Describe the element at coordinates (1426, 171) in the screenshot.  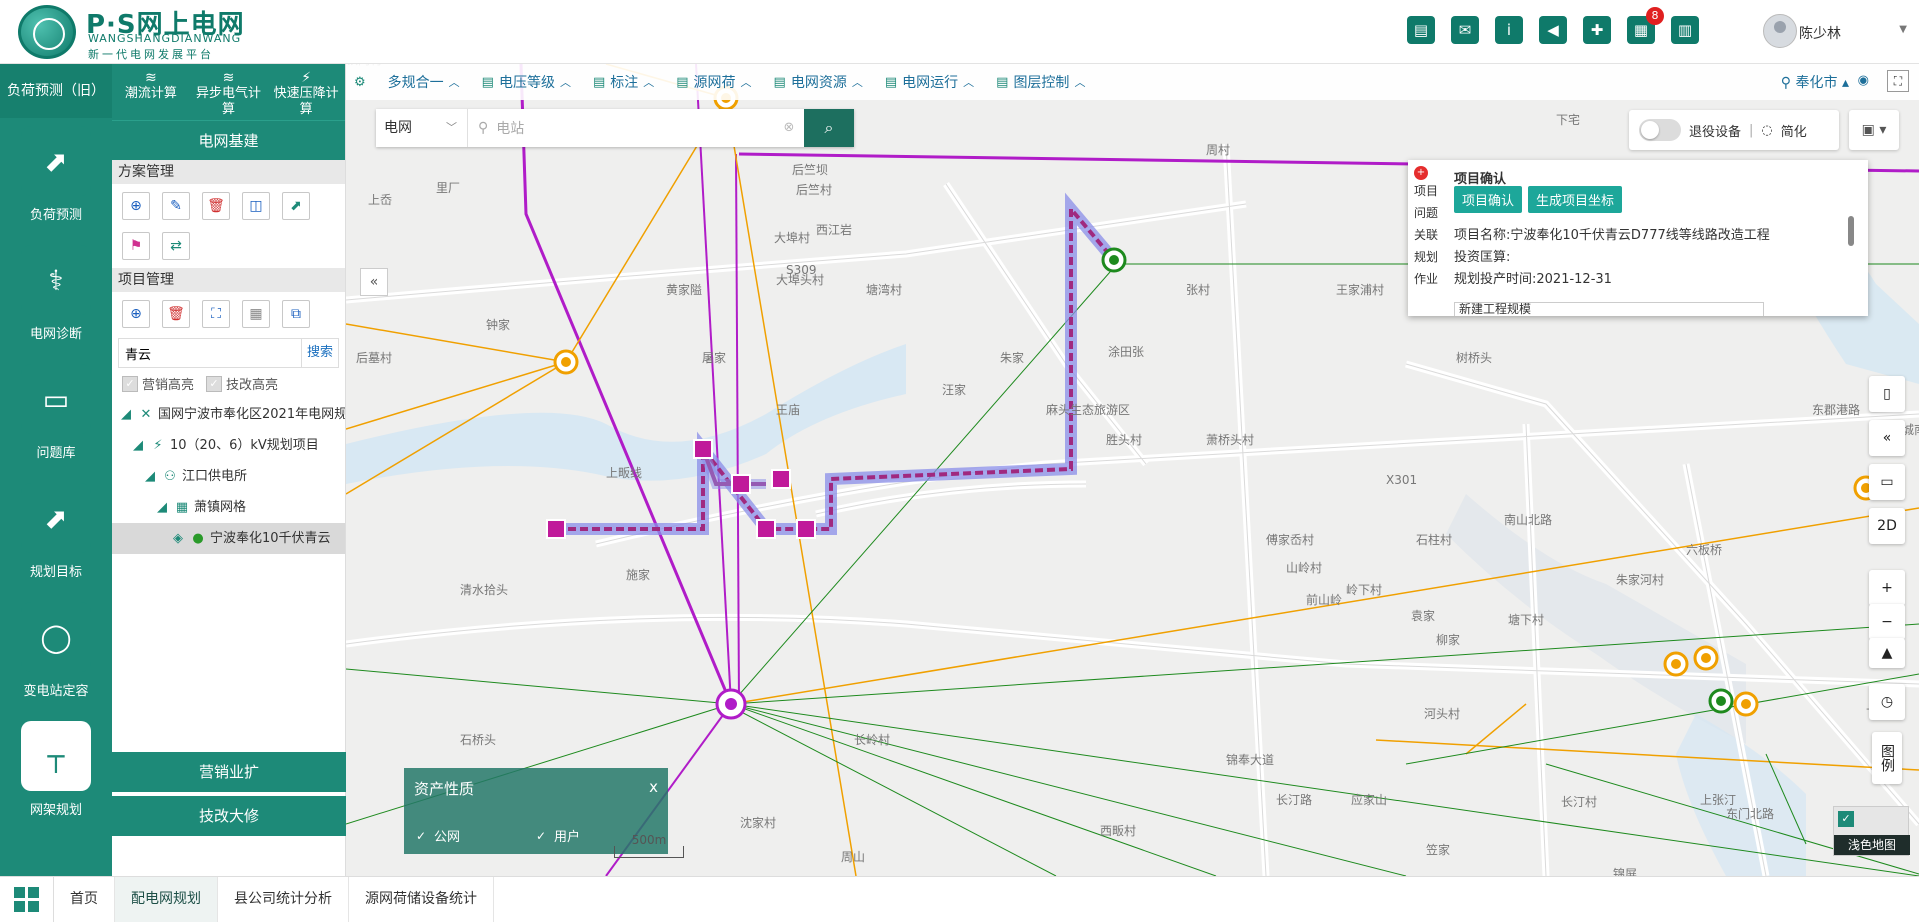
I see `popup-side-tab: +` at that location.